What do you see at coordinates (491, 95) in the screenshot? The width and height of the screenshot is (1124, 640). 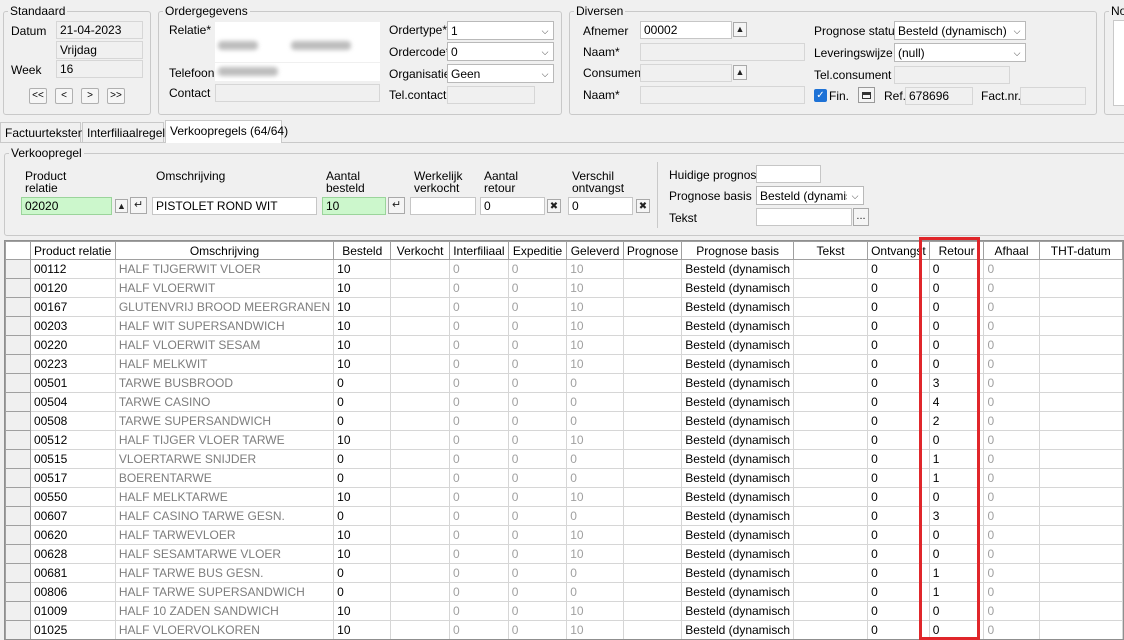 I see `telcontact-field` at bounding box center [491, 95].